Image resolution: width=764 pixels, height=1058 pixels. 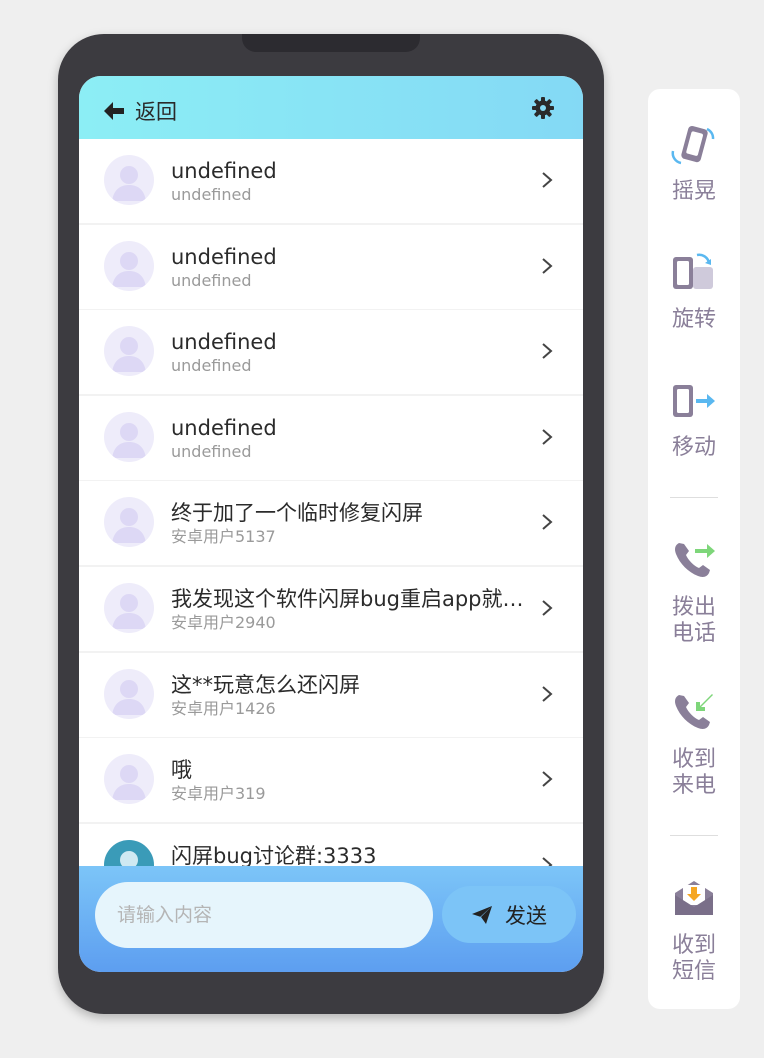 What do you see at coordinates (693, 447) in the screenshot?
I see `move-label: 移动` at bounding box center [693, 447].